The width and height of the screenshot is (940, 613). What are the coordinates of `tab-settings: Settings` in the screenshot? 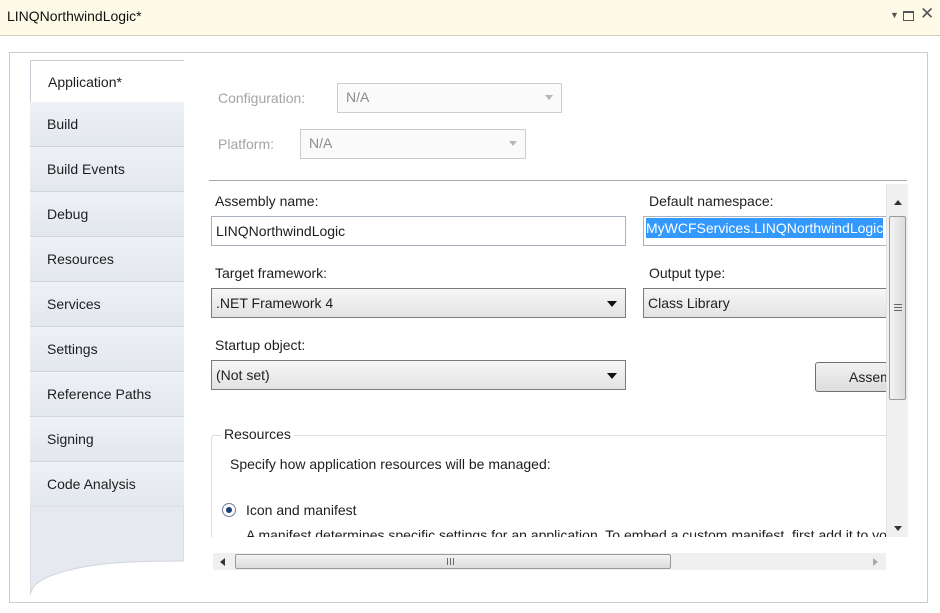 It's located at (107, 349).